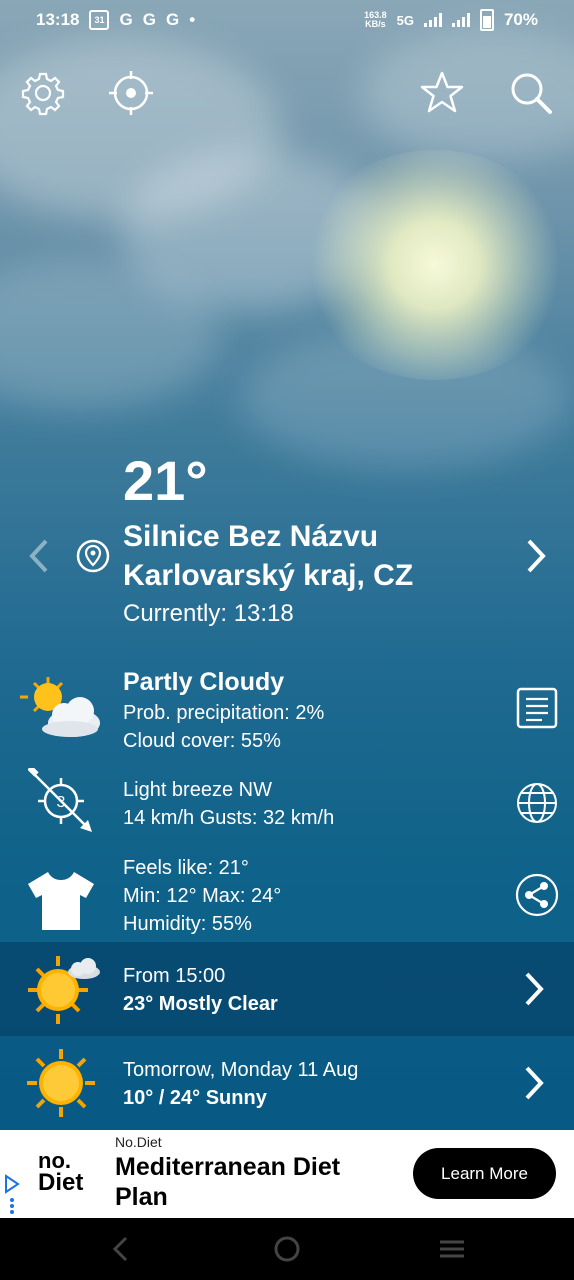  I want to click on forecast-tomorrow-row: Tomorrow, Monday 11 Aug 10° / 24° Sunny, so click(287, 1083).